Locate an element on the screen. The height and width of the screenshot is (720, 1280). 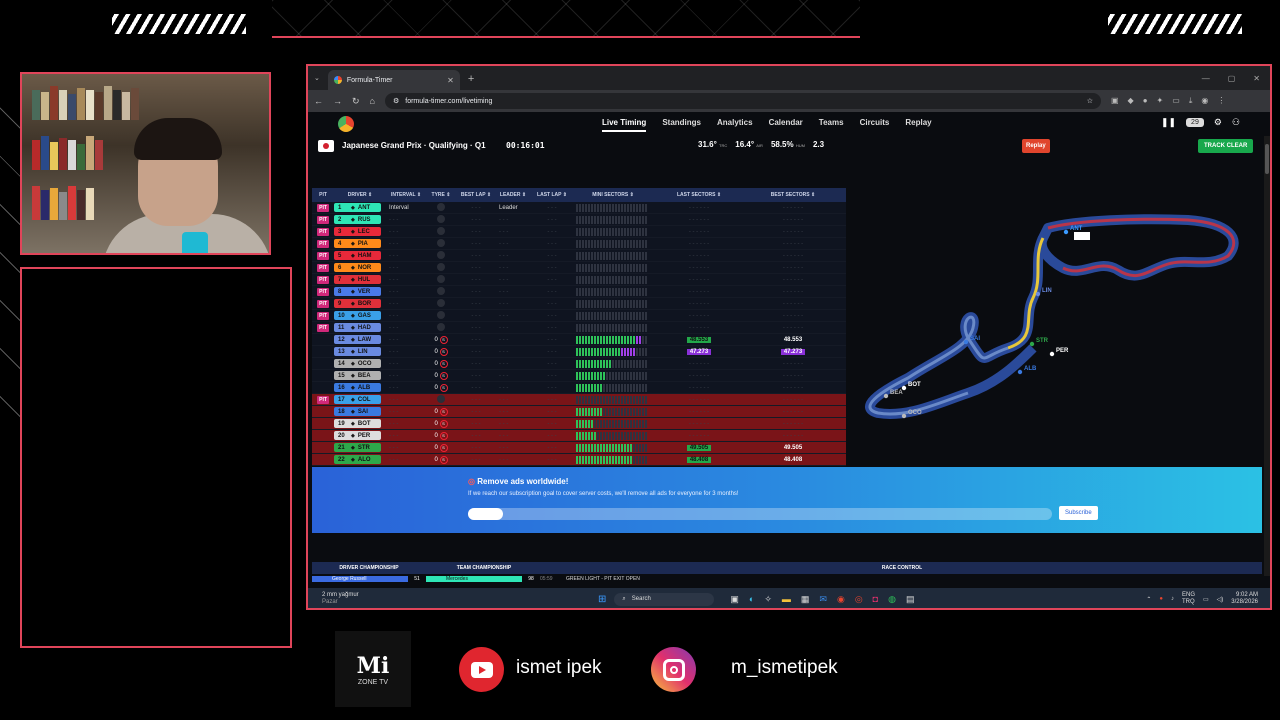
copilot-icon: ✧ is located at coordinates (768, 599).